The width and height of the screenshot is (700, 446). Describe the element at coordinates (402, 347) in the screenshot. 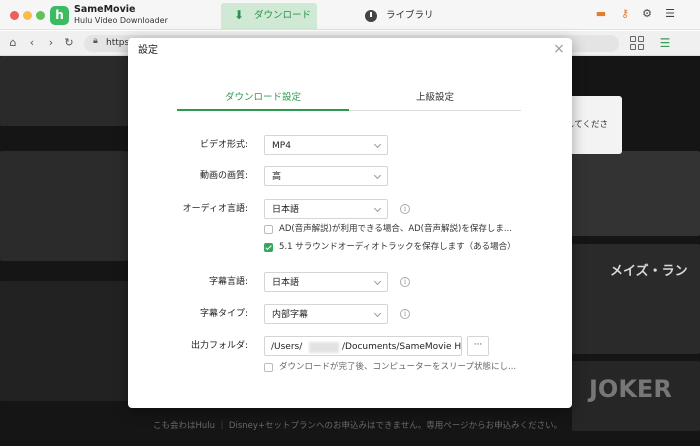

I see `output-folder-path-end: /Documents/SameMovie Hulu` at that location.